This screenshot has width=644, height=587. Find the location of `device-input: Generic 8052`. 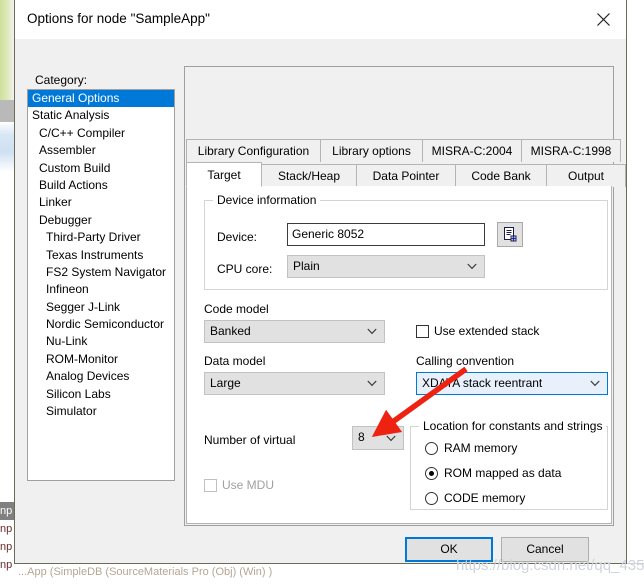

device-input: Generic 8052 is located at coordinates (386, 234).